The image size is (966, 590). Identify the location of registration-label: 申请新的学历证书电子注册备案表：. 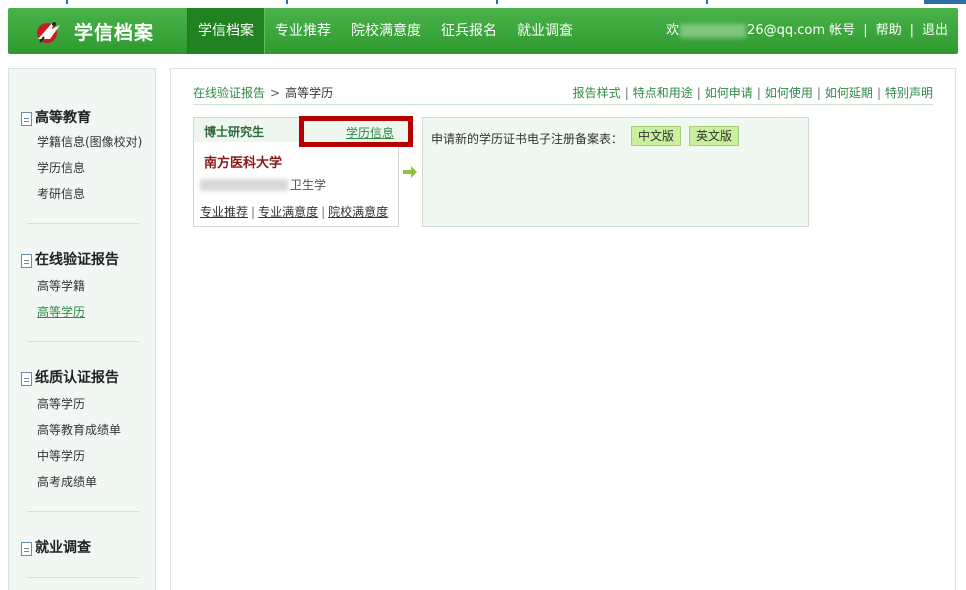
(527, 139).